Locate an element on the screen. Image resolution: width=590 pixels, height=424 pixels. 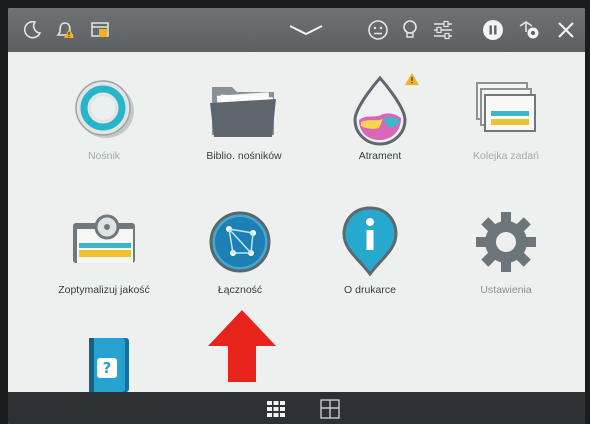
app-tile-zoptymalizuj-jakosc: Zoptymalizuj jakość is located at coordinates (104, 249).